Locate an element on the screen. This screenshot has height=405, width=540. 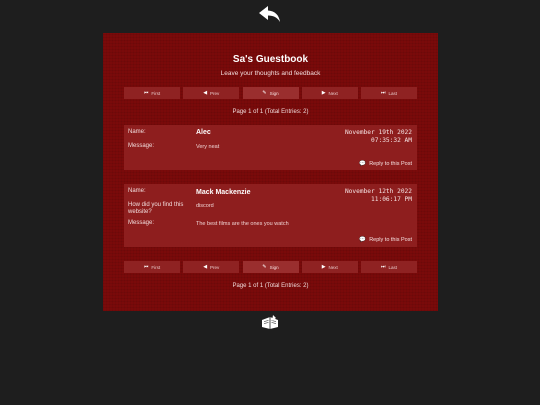
entry-answer: discord is located at coordinates (205, 206).